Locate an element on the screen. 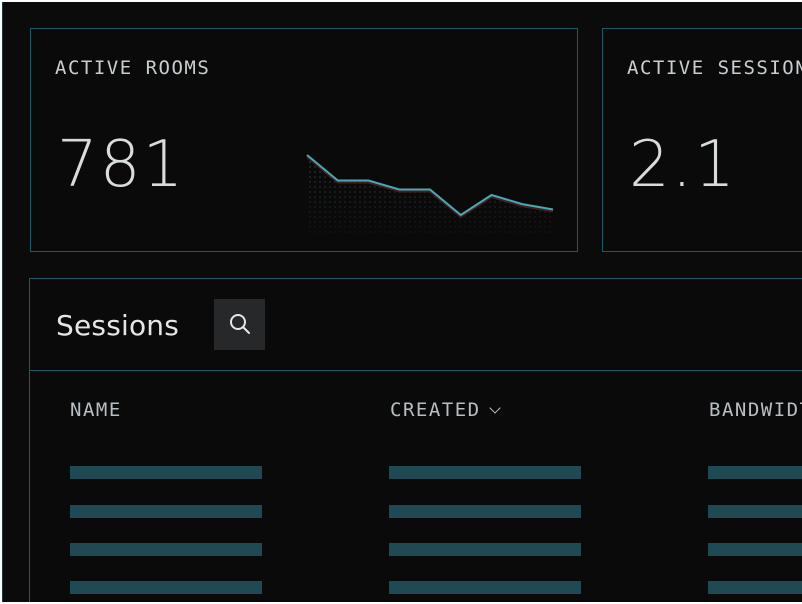 The image size is (802, 604). active-sessions-card: ACTIVE SESSIONS 2.1 is located at coordinates (702, 140).